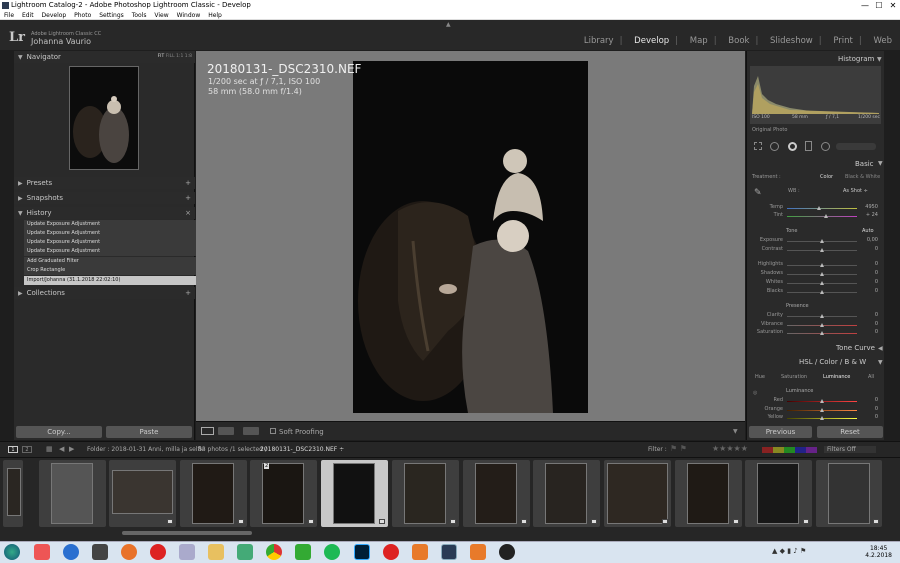 The image size is (900, 563). Describe the element at coordinates (815, 401) in the screenshot. I see `red-luminance-slider: Red 0` at that location.